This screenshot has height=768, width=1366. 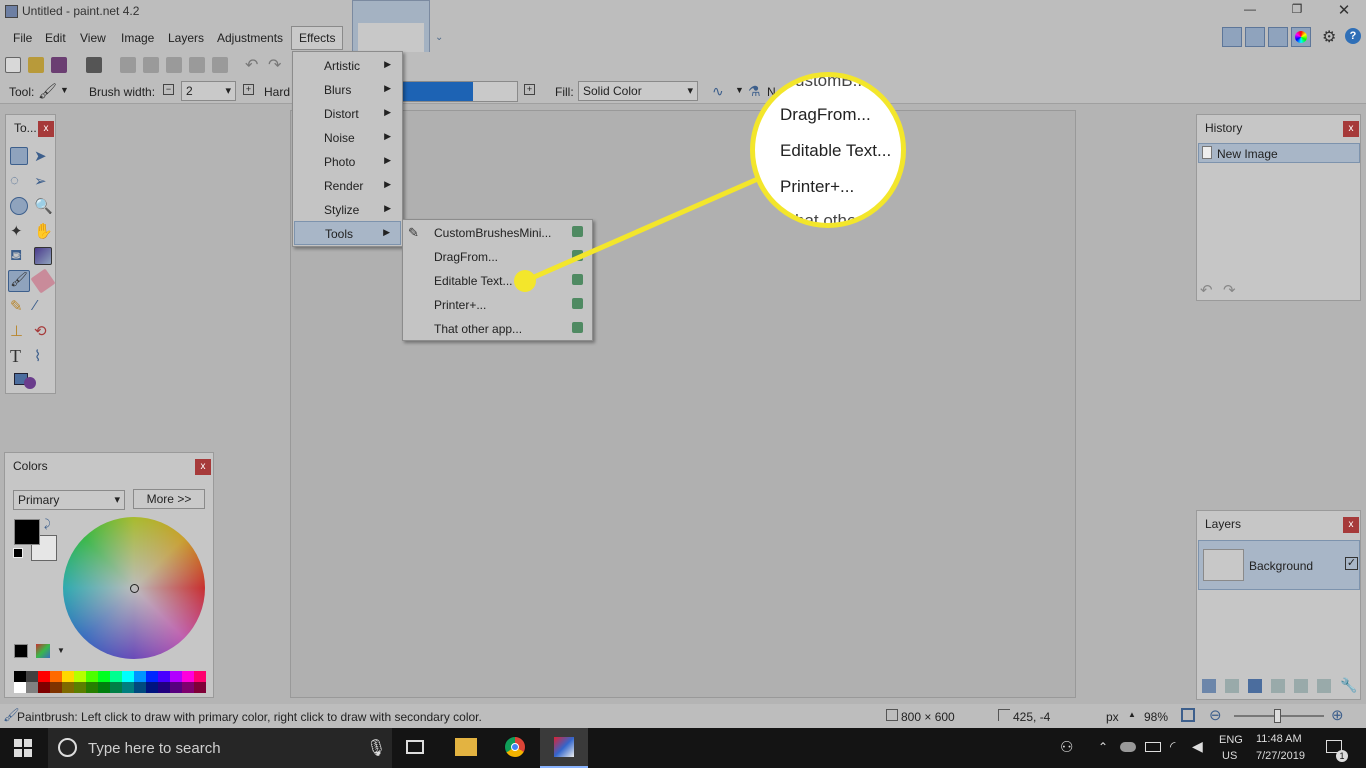 What do you see at coordinates (43, 651) in the screenshot?
I see `palette-icon` at bounding box center [43, 651].